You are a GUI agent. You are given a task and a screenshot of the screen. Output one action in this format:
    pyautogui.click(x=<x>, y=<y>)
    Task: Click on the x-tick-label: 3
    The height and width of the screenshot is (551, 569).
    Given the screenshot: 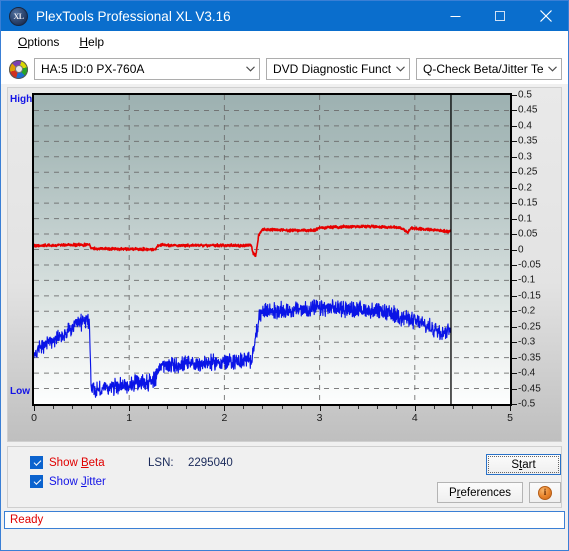 What is the action you would take?
    pyautogui.click(x=319, y=418)
    